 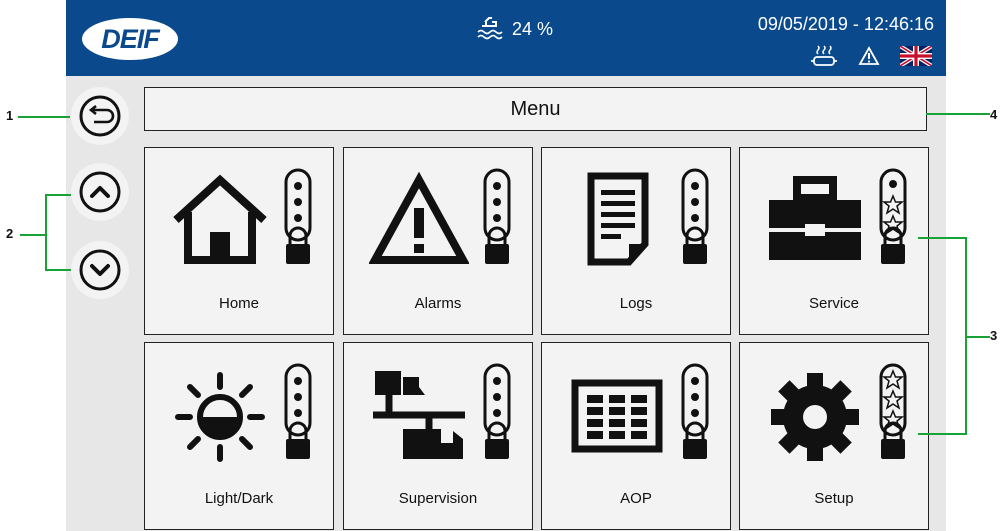 I want to click on back-button, so click(x=100, y=116).